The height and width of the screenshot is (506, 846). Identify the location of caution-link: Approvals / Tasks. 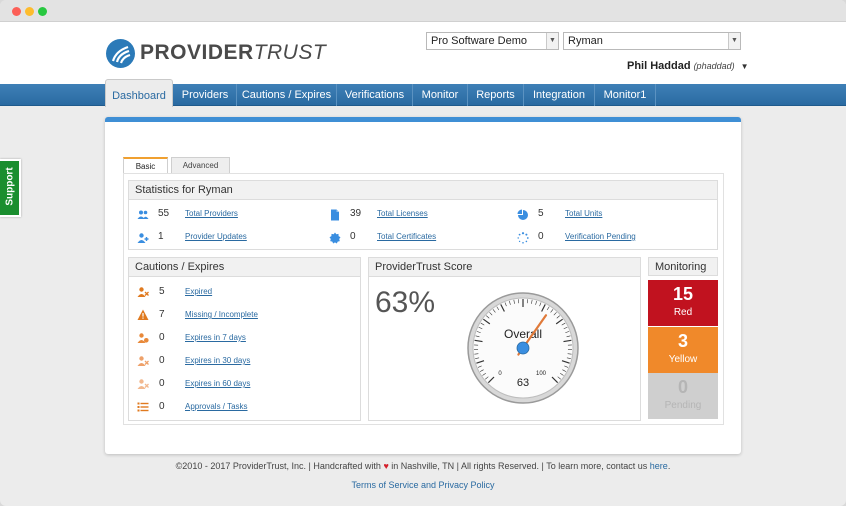
(216, 406).